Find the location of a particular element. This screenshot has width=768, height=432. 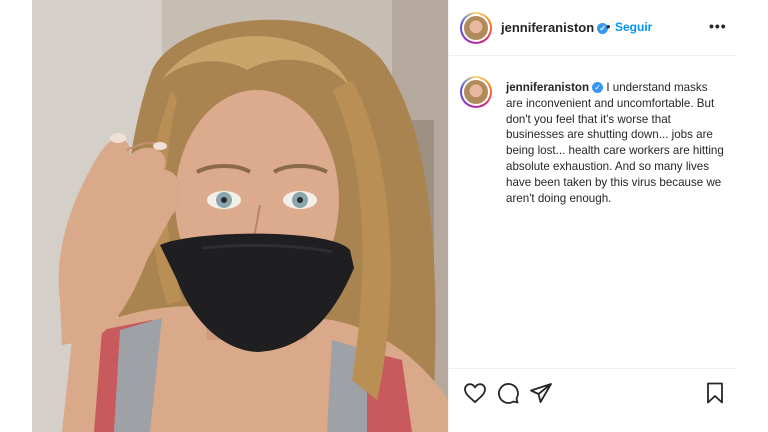

bookmark-icon is located at coordinates (715, 393).